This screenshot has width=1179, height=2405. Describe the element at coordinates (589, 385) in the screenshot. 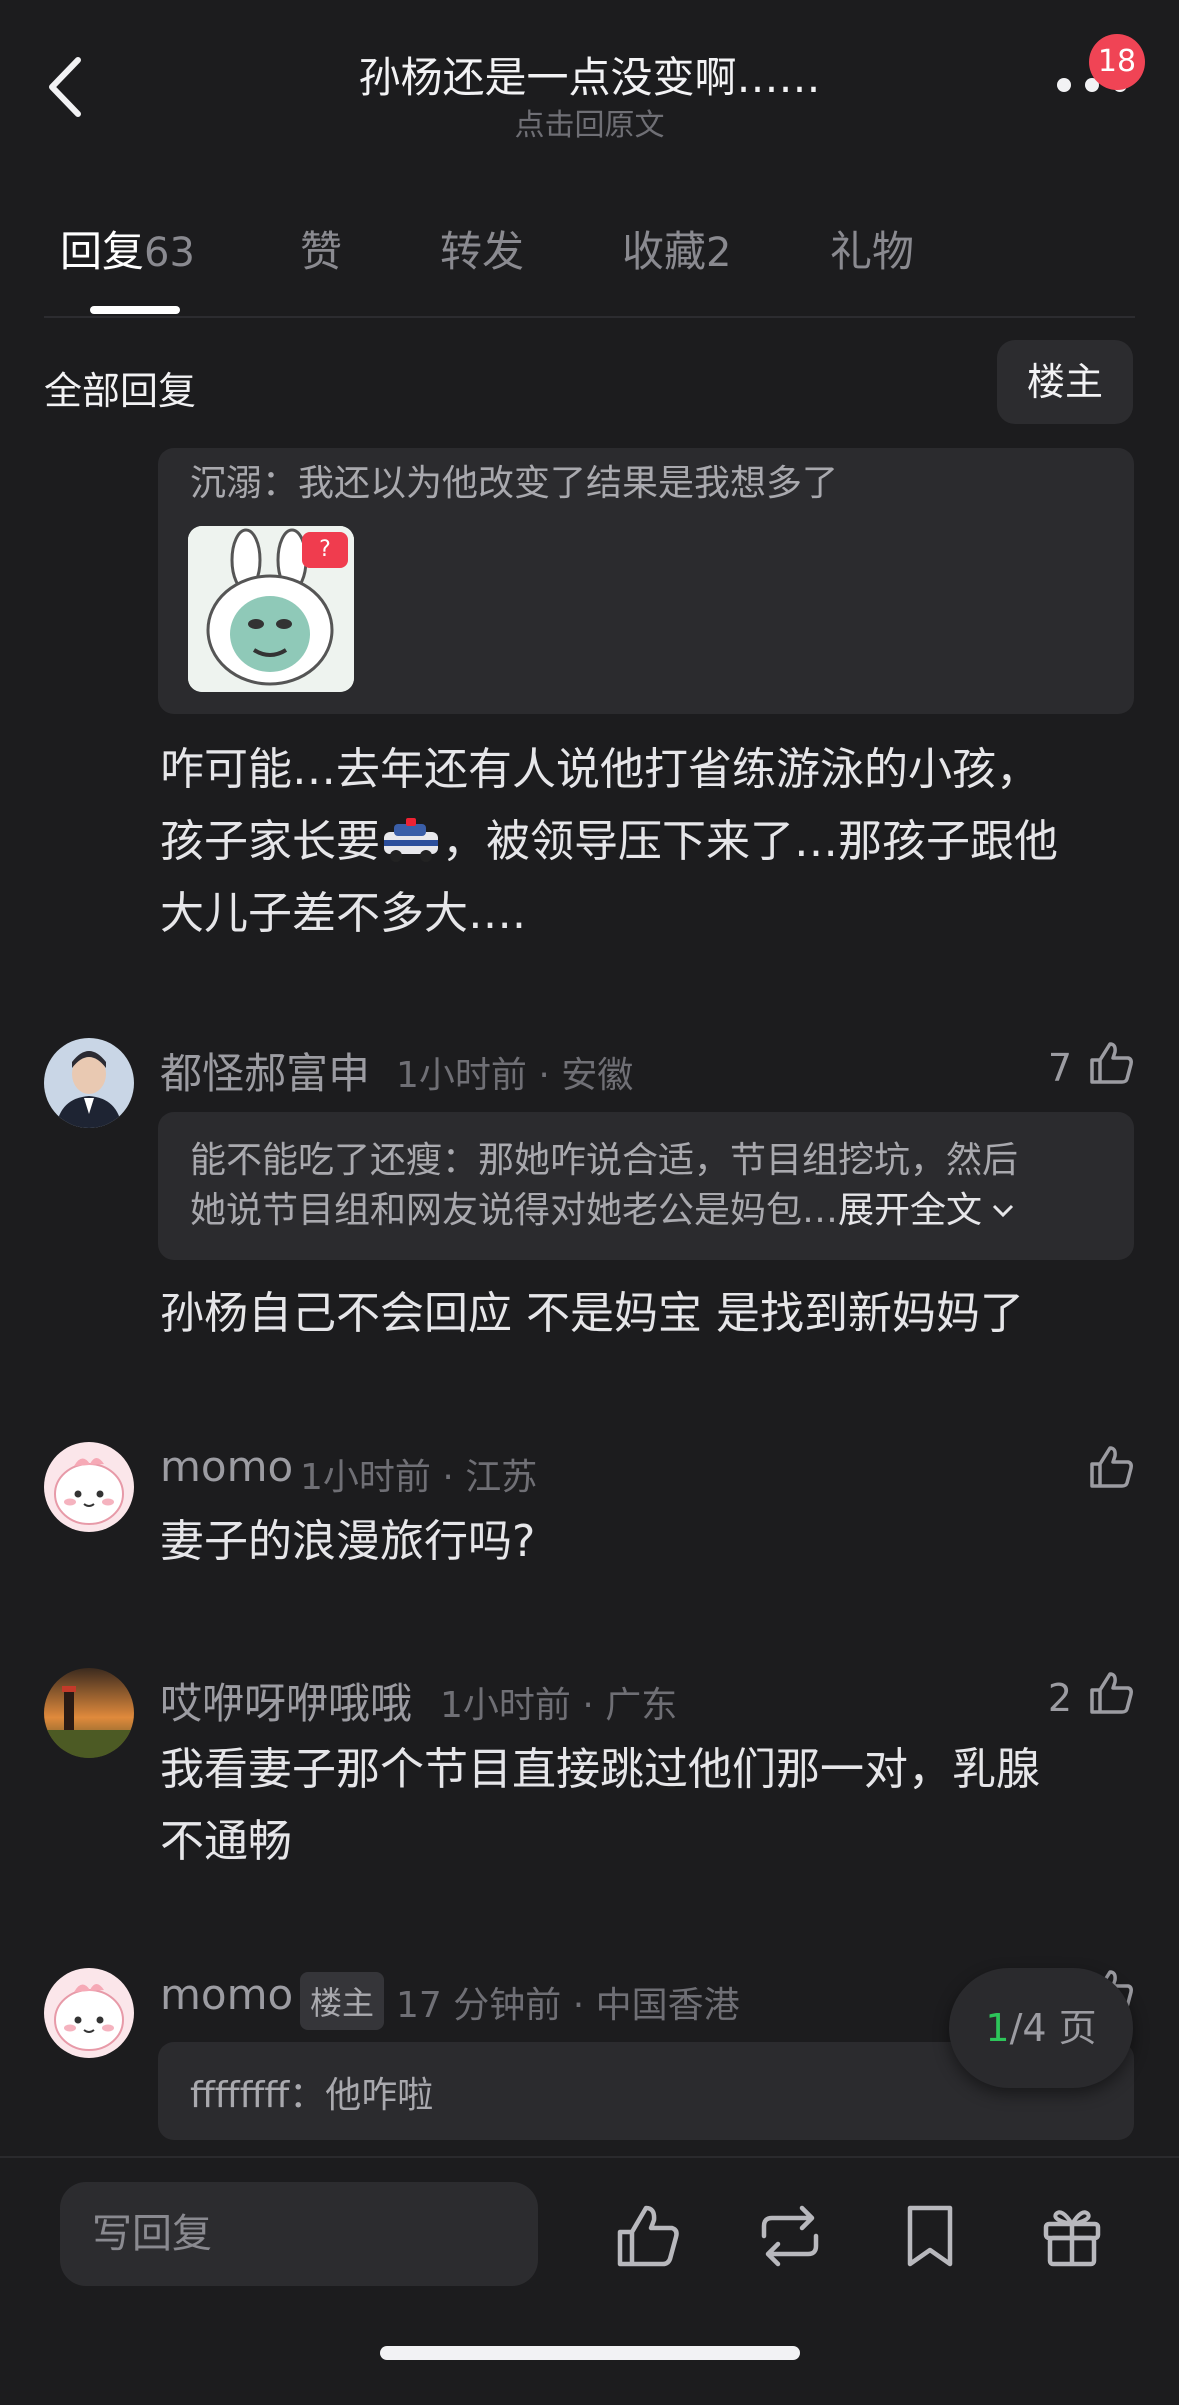

I see `filter-row: 全部回复 楼主` at that location.